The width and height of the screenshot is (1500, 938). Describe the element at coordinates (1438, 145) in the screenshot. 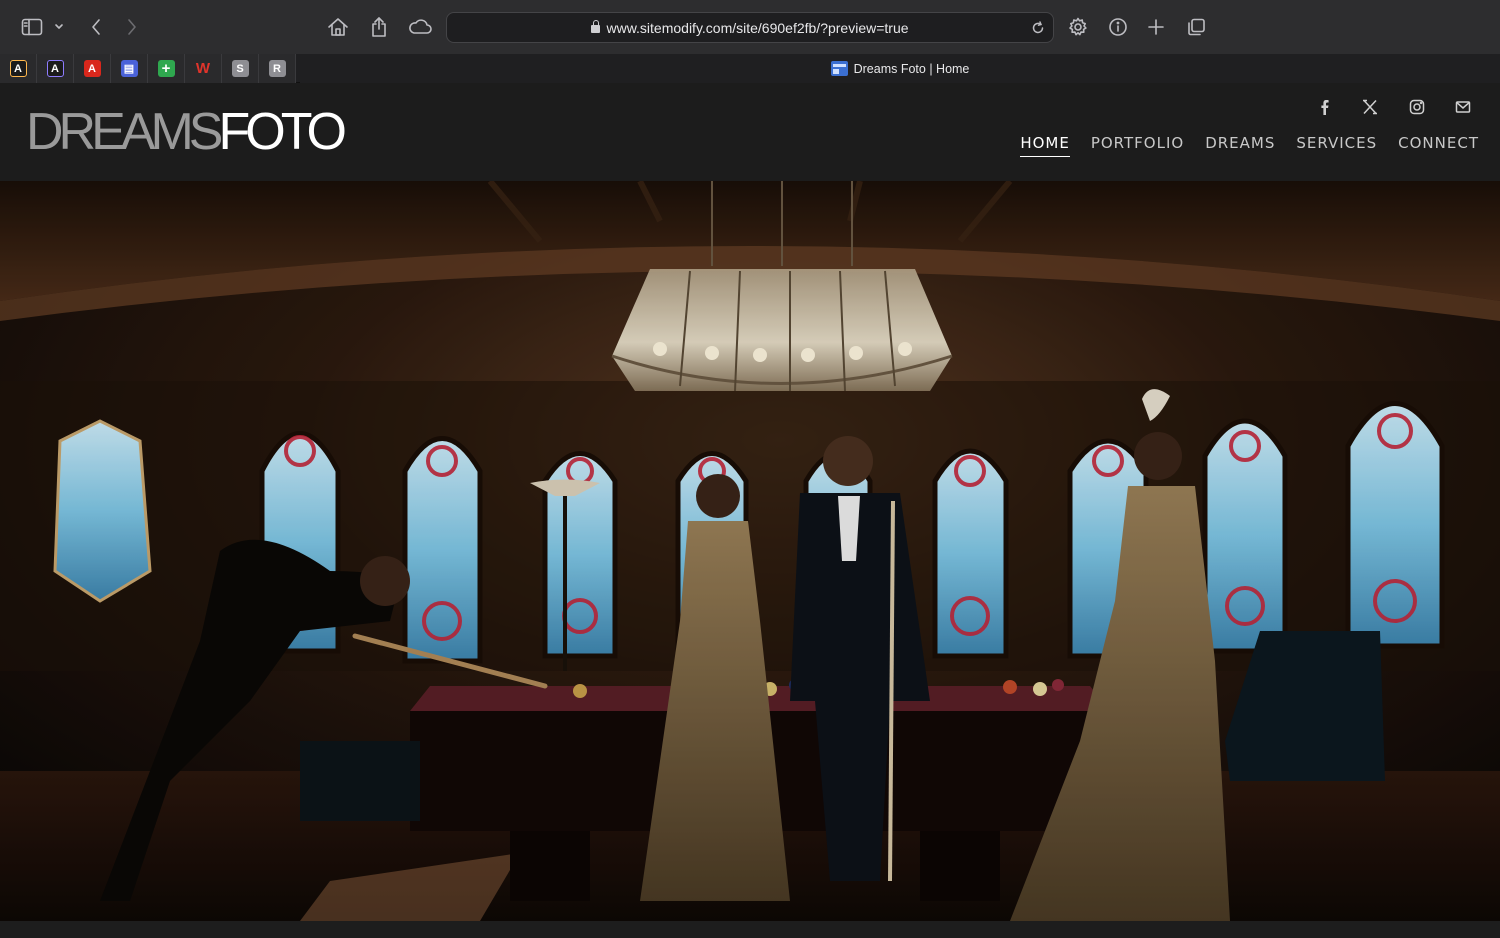

I see `nav-connect: CONNECT` at that location.